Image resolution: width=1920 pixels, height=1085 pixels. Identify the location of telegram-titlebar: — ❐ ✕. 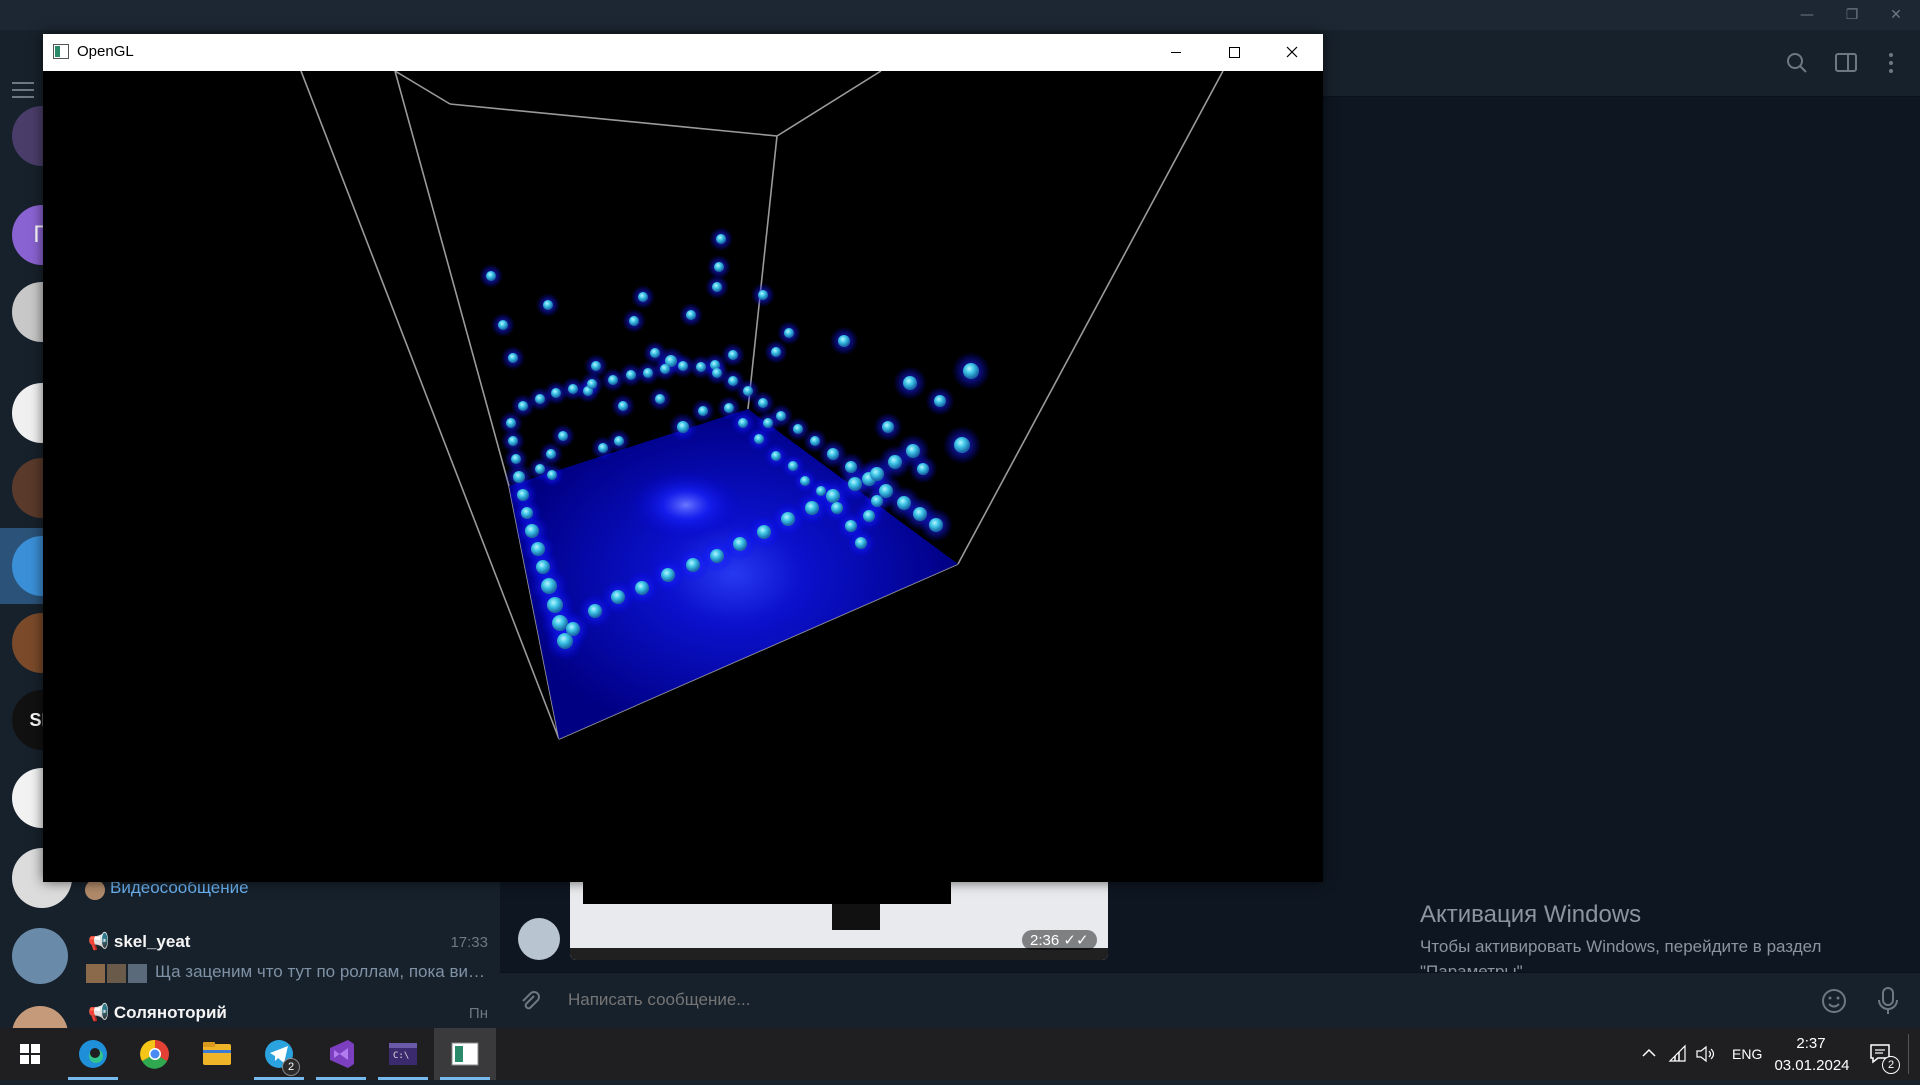
(960, 15).